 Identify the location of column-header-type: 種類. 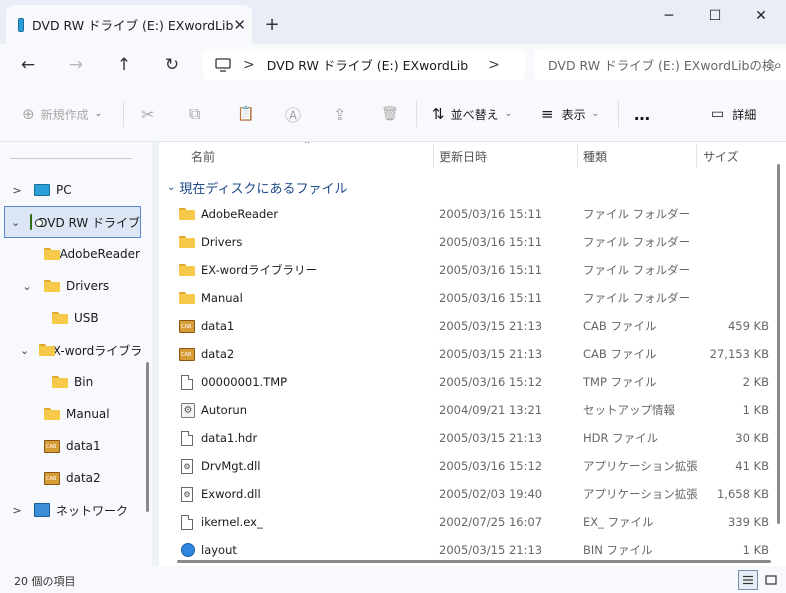
(595, 156).